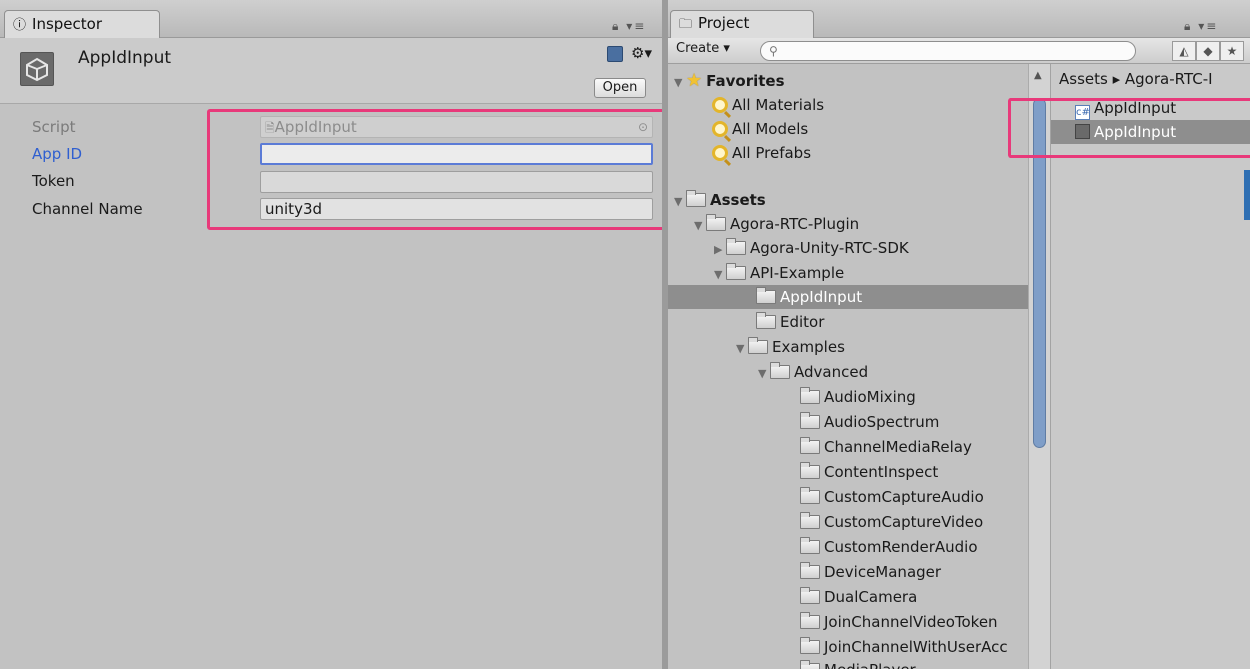  What do you see at coordinates (848, 81) in the screenshot?
I see `tree-favorites: ▼ ★ Favorites` at bounding box center [848, 81].